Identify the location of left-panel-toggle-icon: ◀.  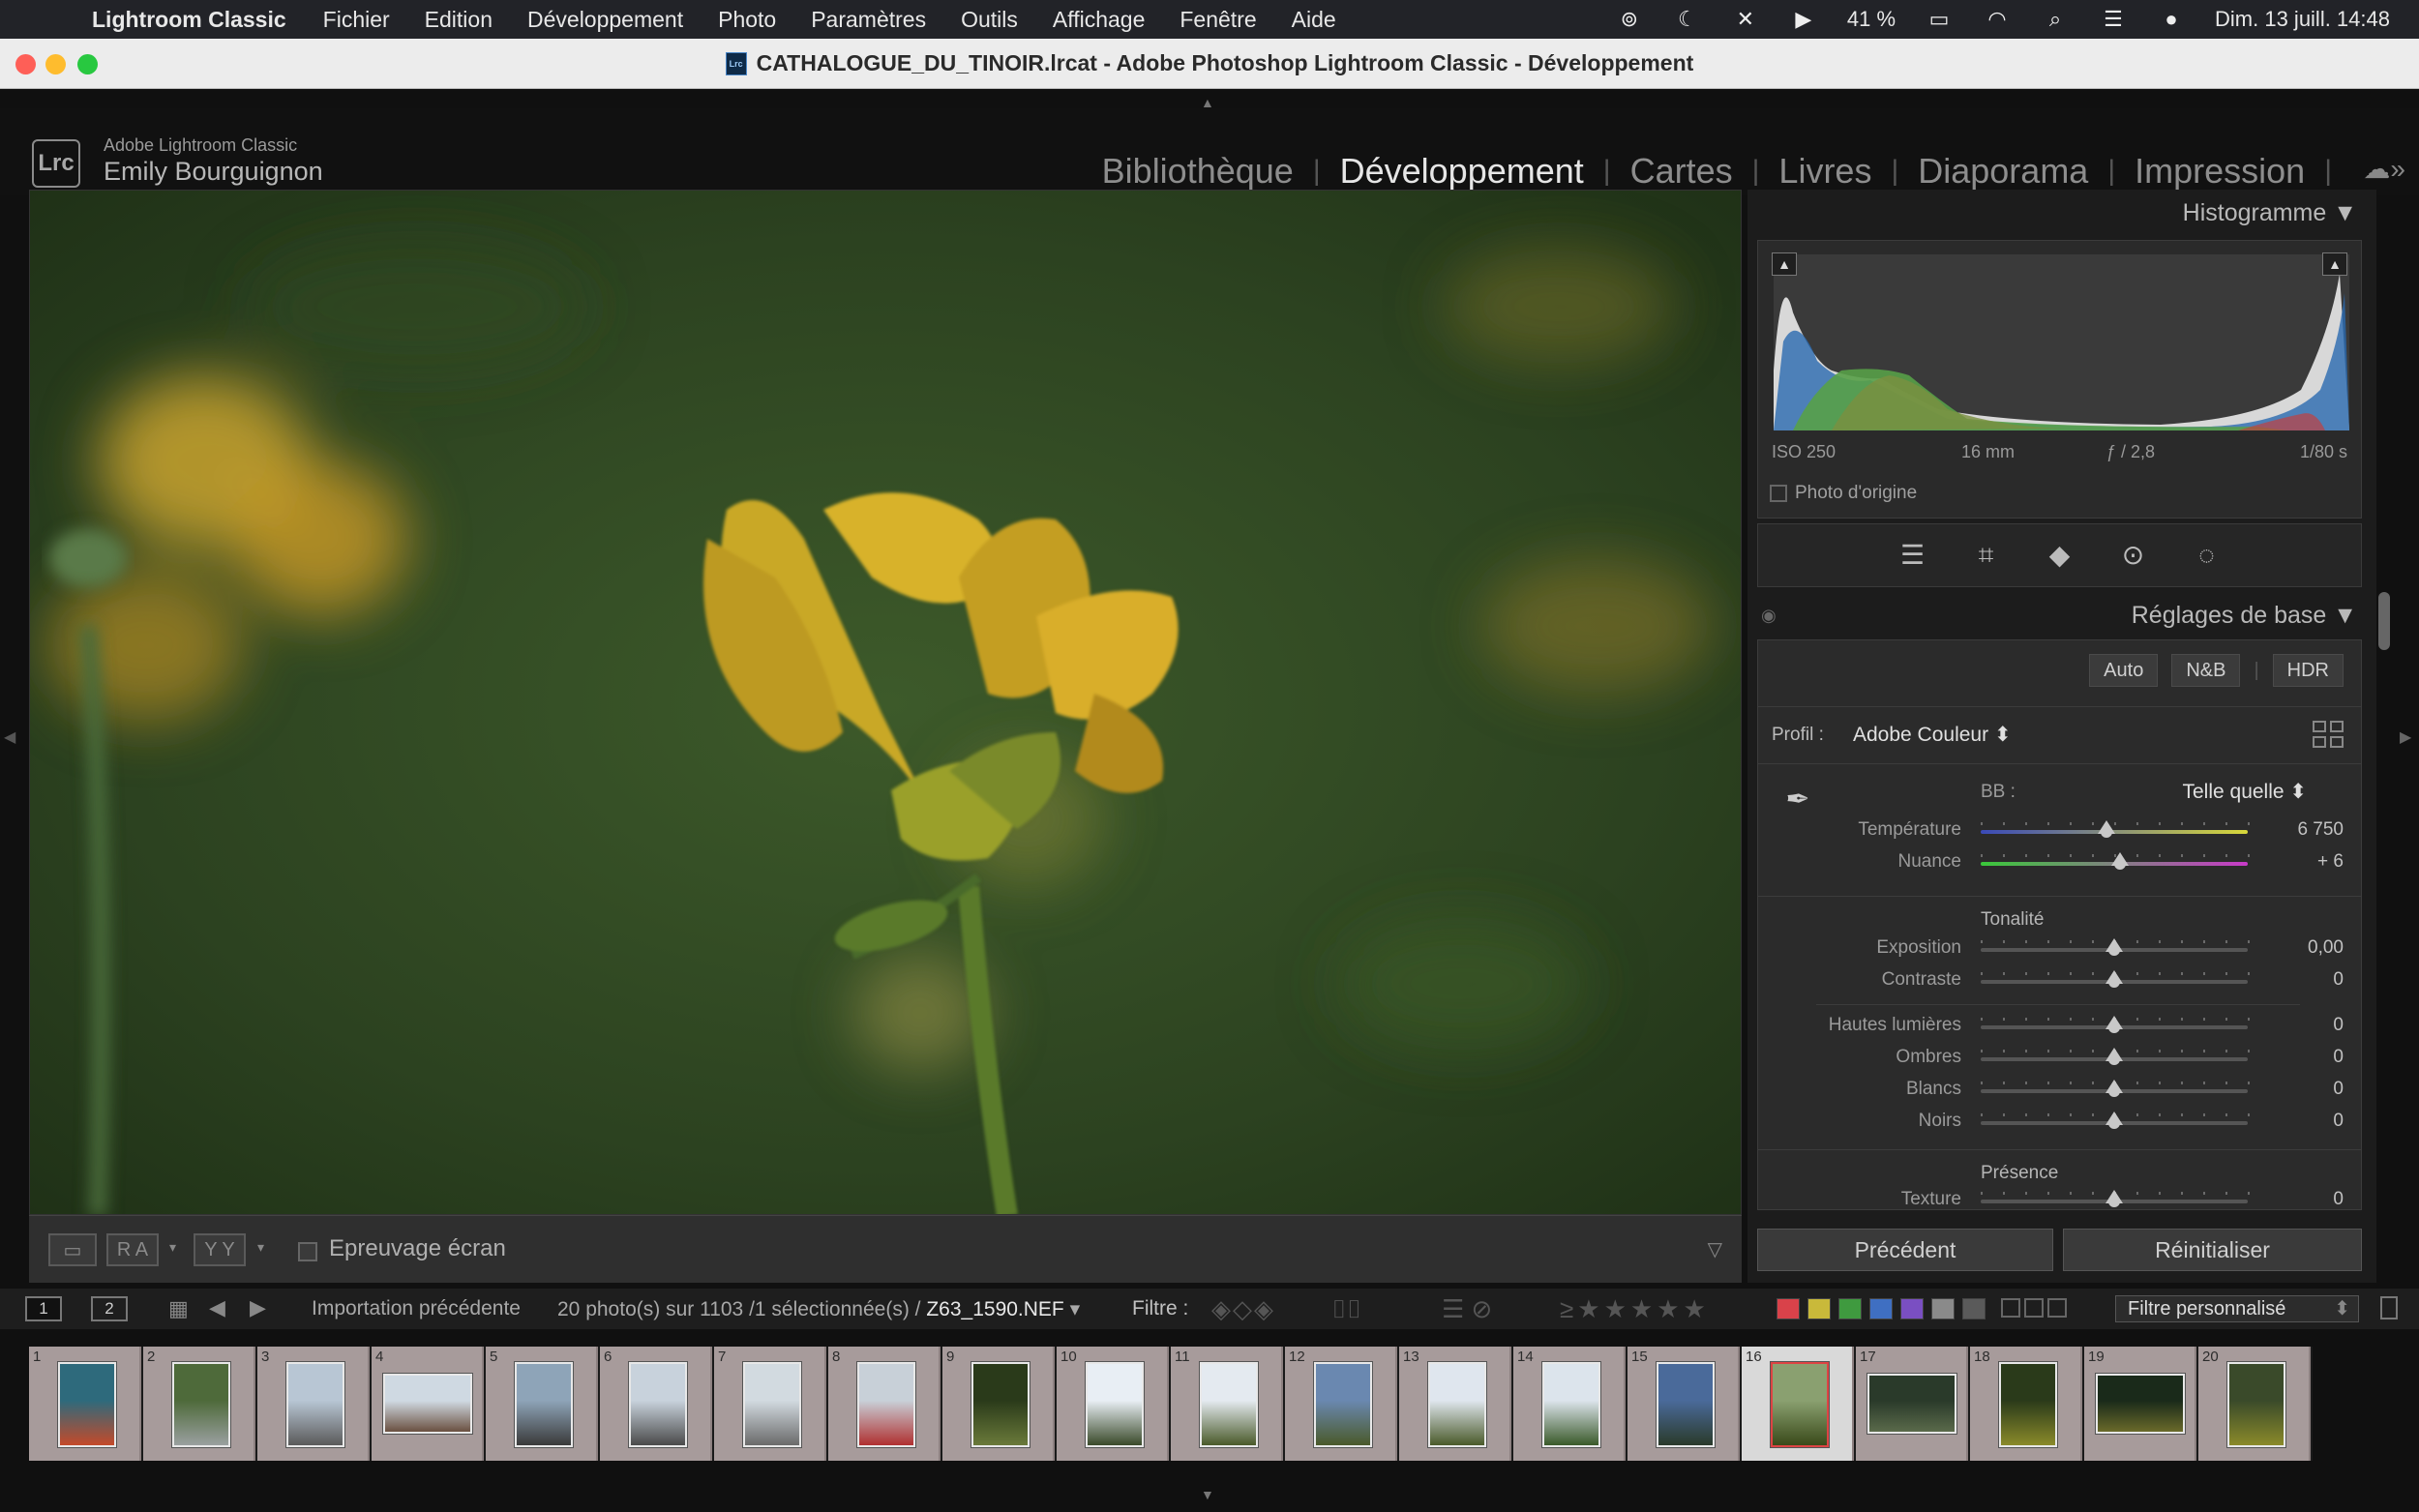
(10, 737).